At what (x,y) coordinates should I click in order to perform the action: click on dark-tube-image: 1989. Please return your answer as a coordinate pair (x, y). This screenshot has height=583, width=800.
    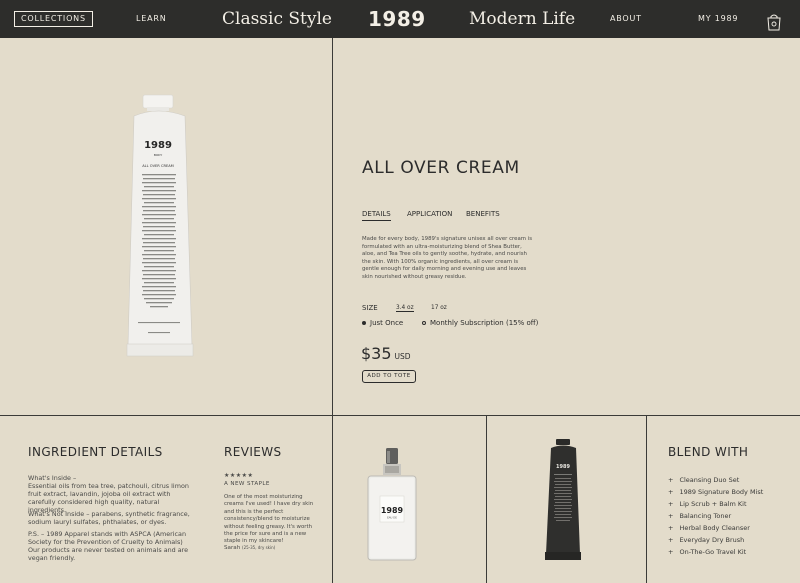
    Looking at the image, I should click on (563, 500).